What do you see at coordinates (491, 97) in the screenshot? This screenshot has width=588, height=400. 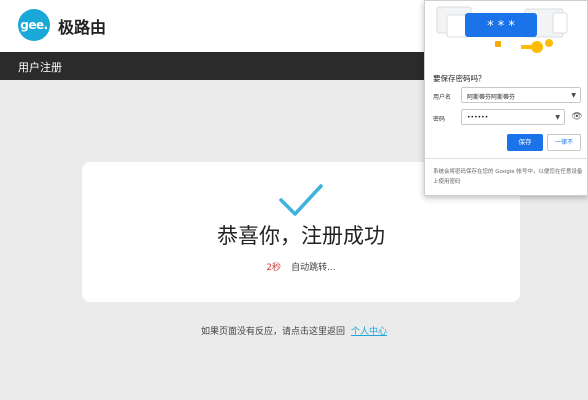 I see `username-value: 阿斯蒂芬阿斯蒂芬` at bounding box center [491, 97].